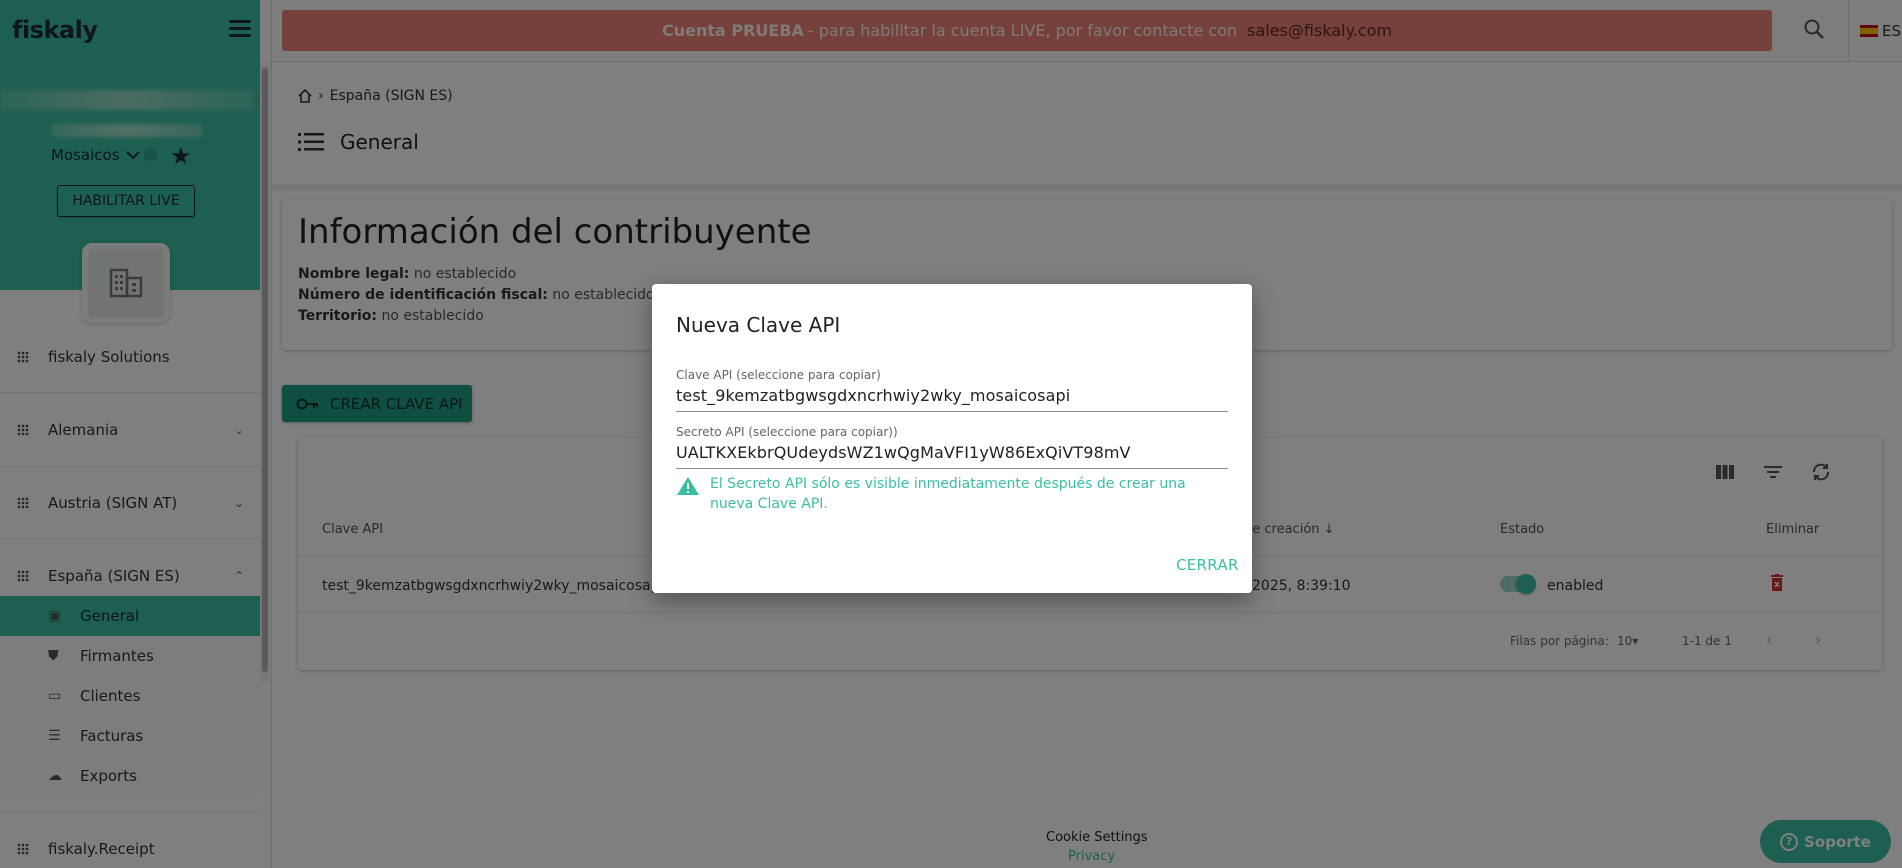 The width and height of the screenshot is (1902, 868). What do you see at coordinates (778, 375) in the screenshot?
I see `api-key-field-label: Clave API (seleccione para copiar)` at bounding box center [778, 375].